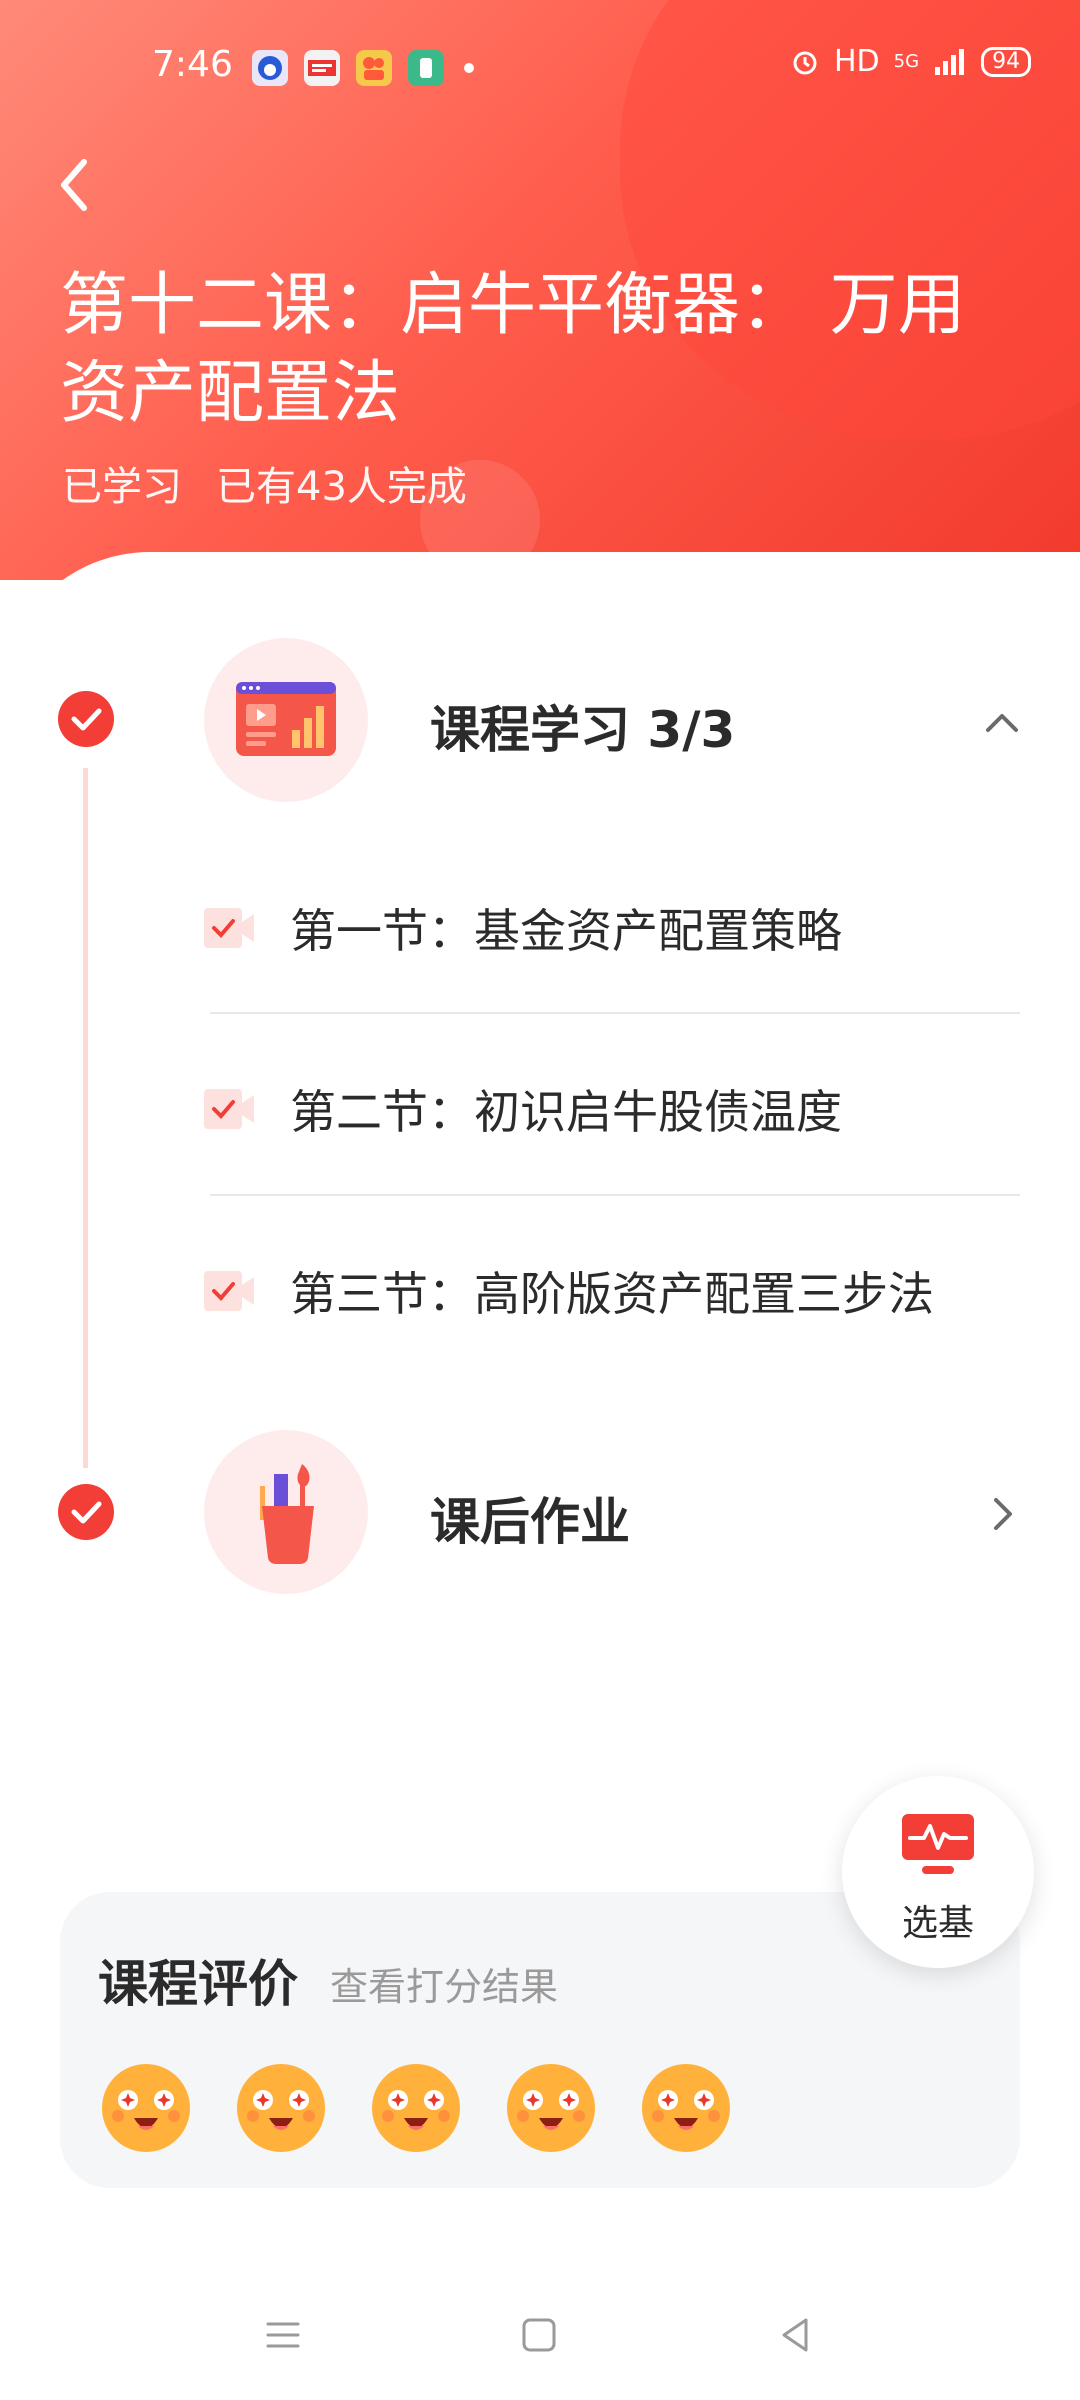 This screenshot has height=2400, width=1080. What do you see at coordinates (198, 1984) in the screenshot?
I see `evaluation-title: 课程评价` at bounding box center [198, 1984].